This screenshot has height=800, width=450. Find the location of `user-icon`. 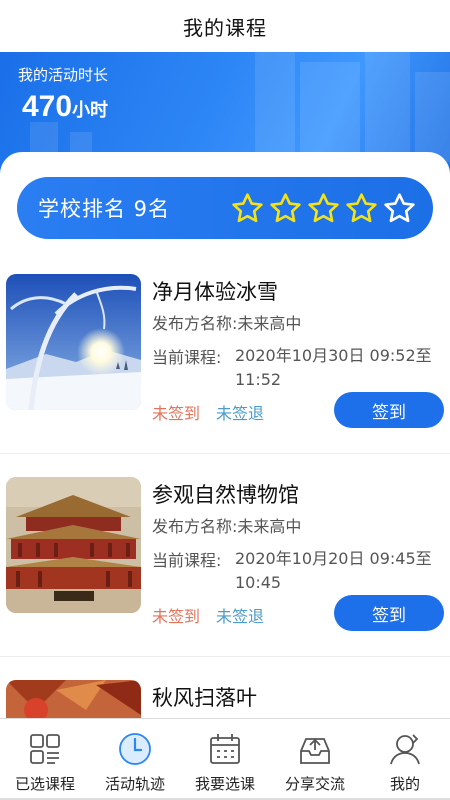

user-icon is located at coordinates (405, 749).